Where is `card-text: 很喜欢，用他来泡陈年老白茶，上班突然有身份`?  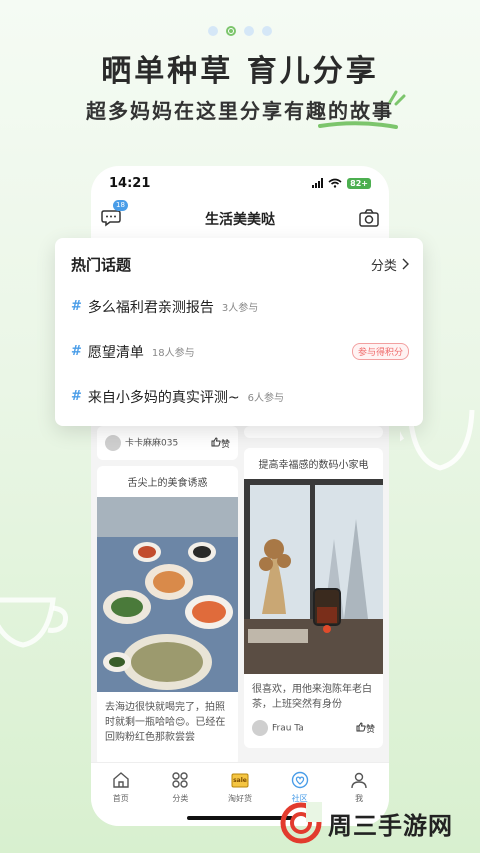
card-text: 很喜欢，用他来泡陈年老白茶，上班突然有身份 is located at coordinates (312, 697).